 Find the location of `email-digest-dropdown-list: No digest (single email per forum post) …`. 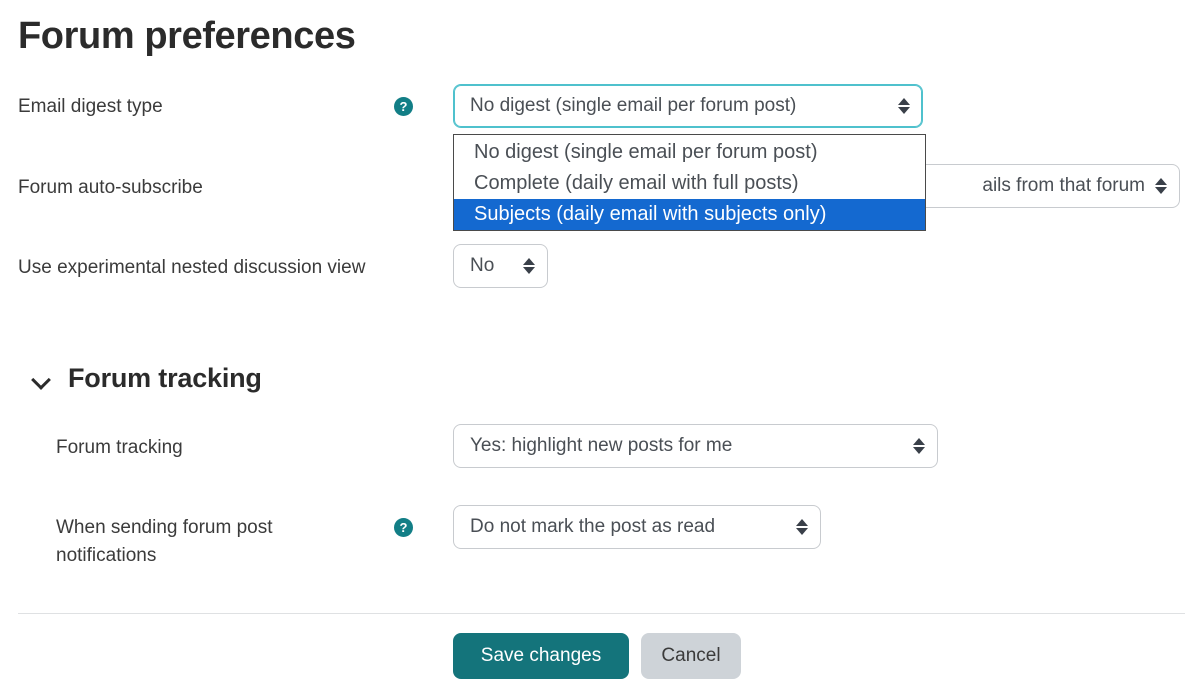

email-digest-dropdown-list: No digest (single email per forum post) … is located at coordinates (689, 182).